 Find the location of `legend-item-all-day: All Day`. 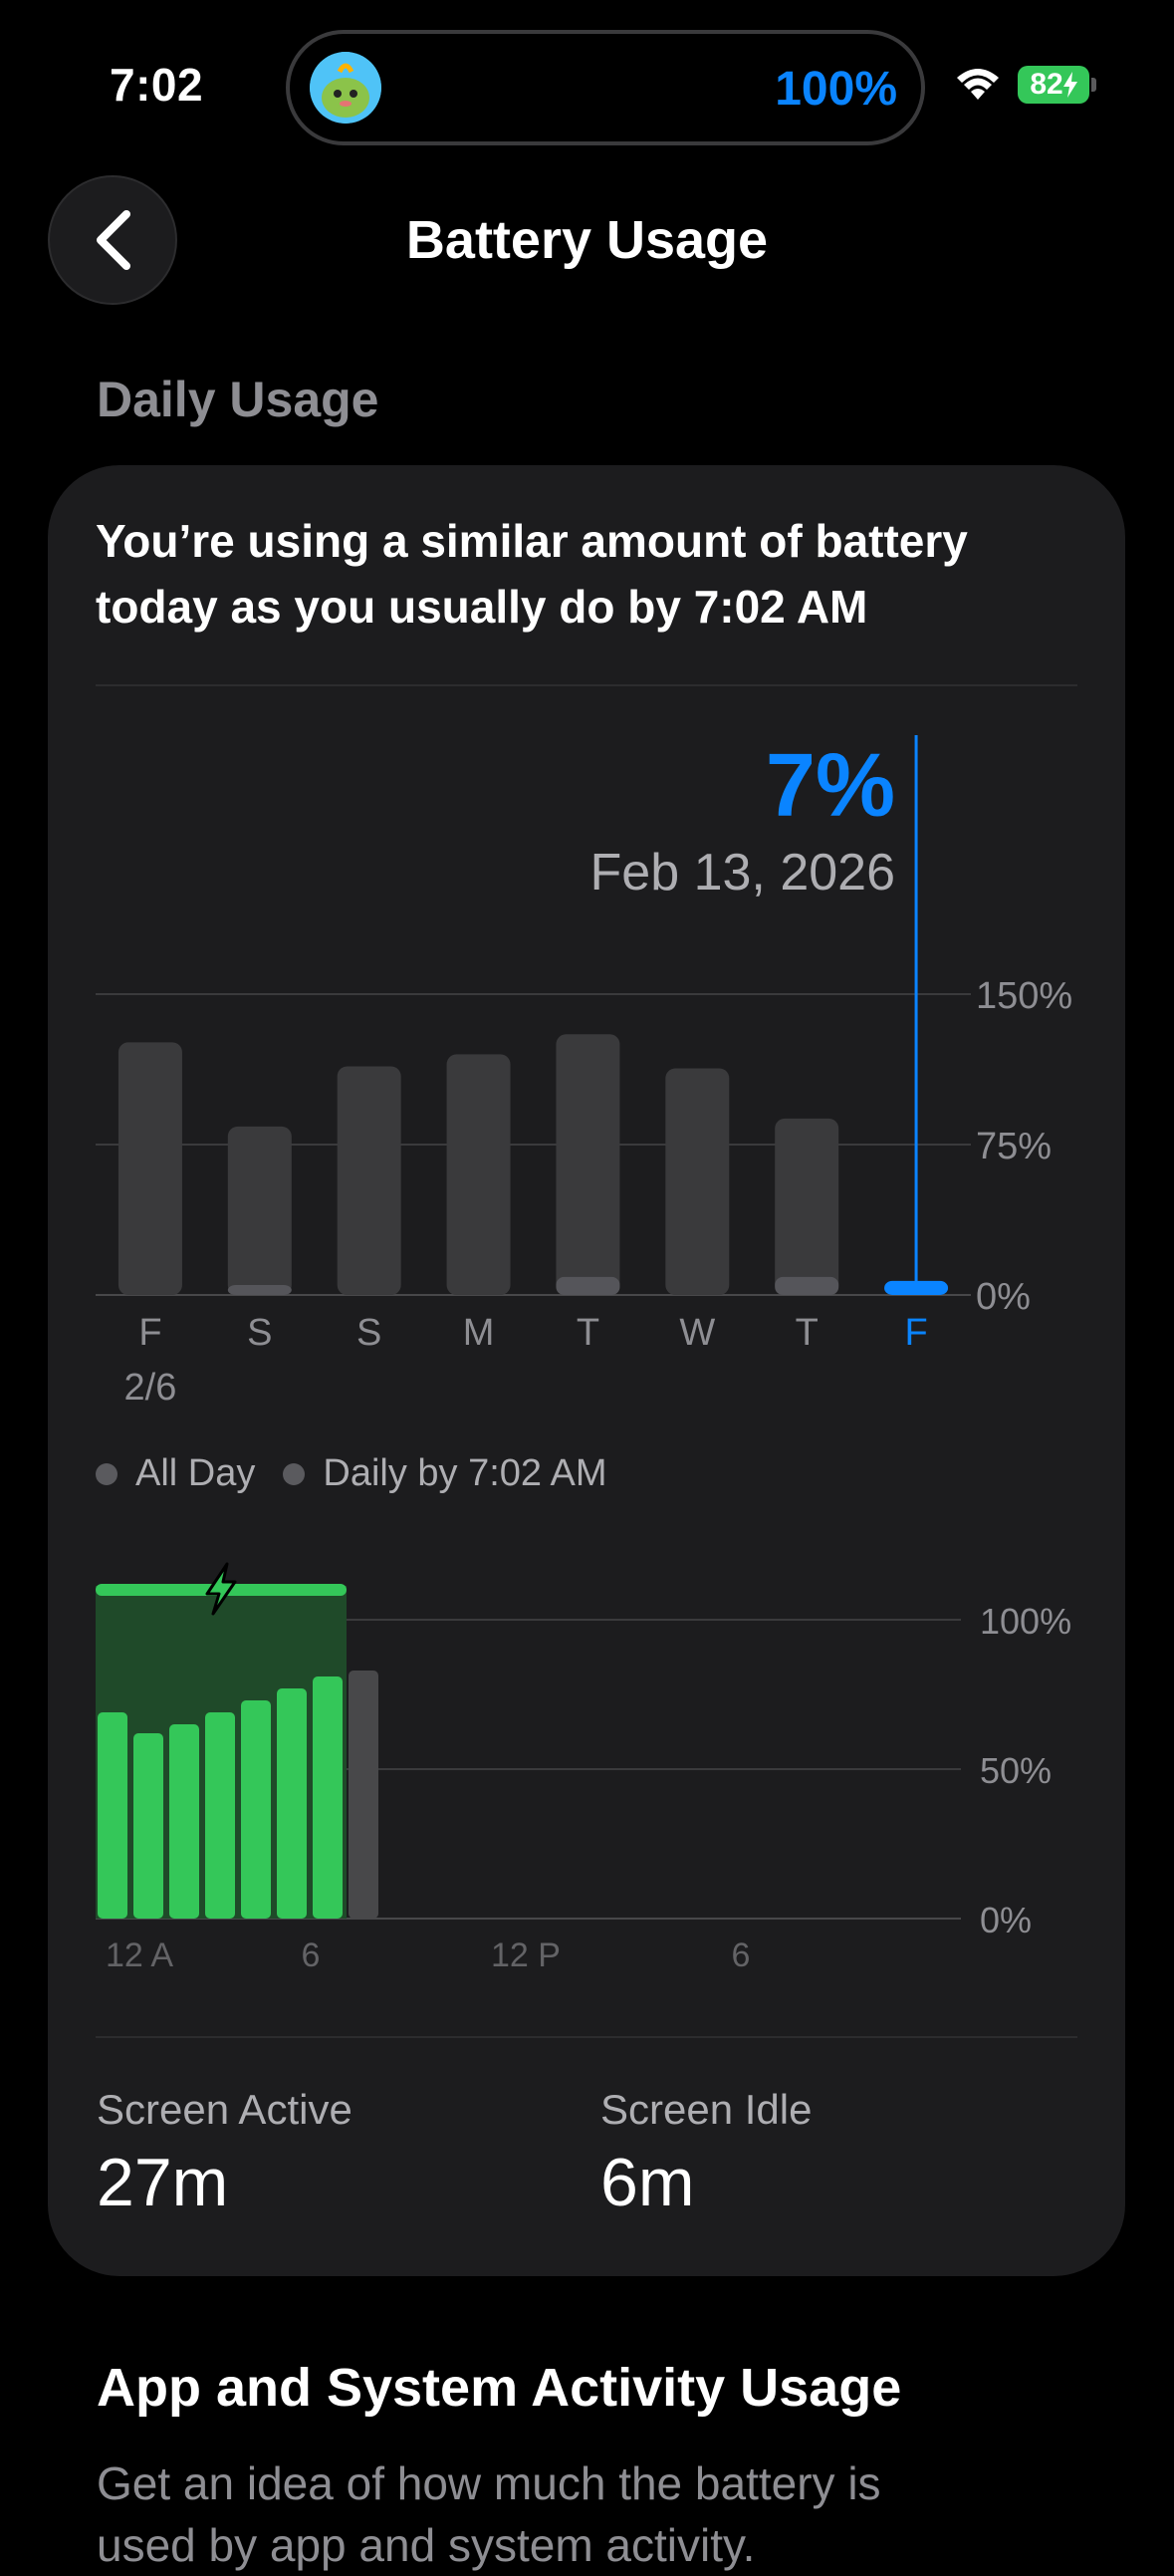

legend-item-all-day: All Day is located at coordinates (175, 1473).